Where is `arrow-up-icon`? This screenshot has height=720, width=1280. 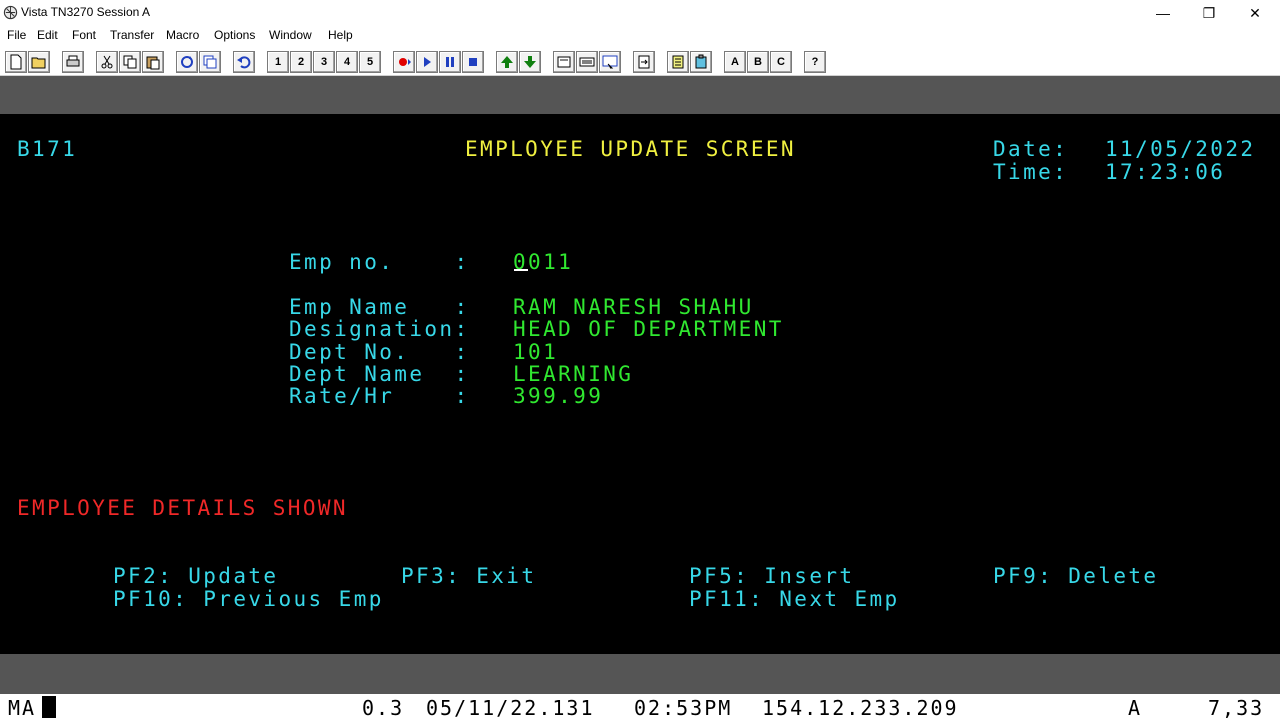
arrow-up-icon is located at coordinates (507, 62).